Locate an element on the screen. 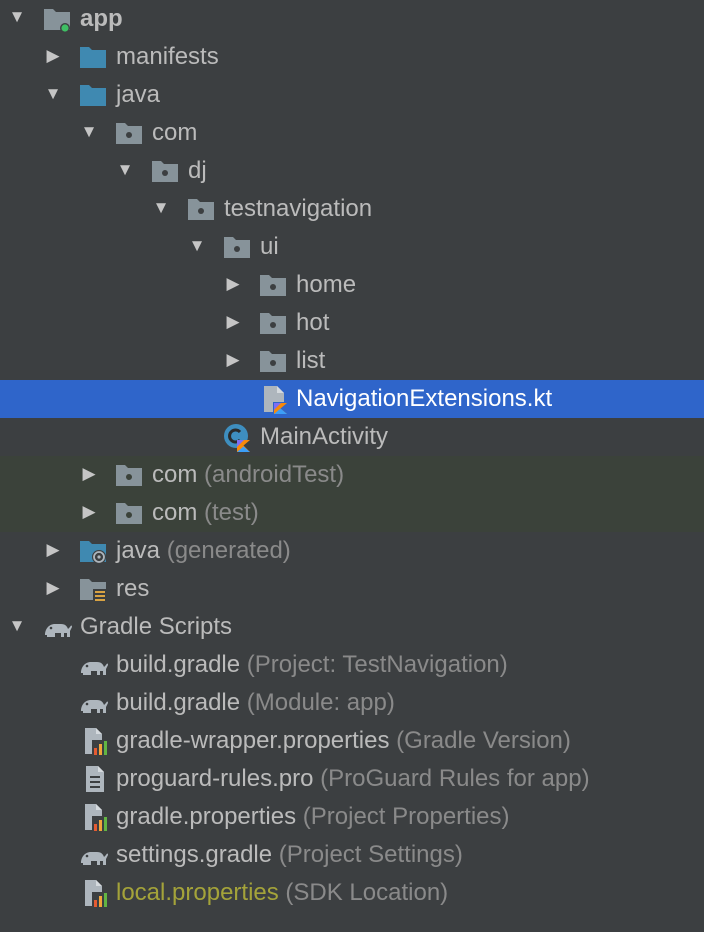  tree-row-manifests: ▶ manifests is located at coordinates (352, 57).